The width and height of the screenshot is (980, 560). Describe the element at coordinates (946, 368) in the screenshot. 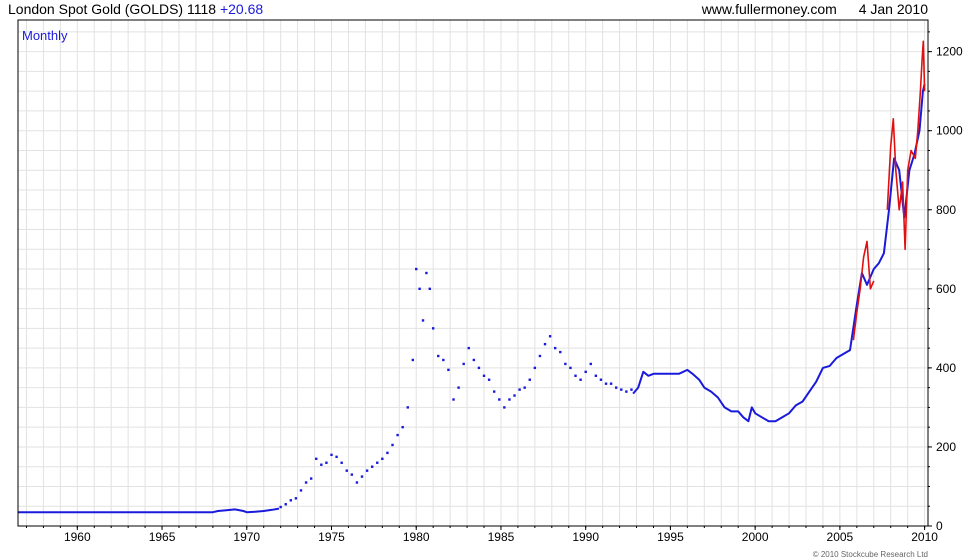

I see `y-tick-label: 400` at that location.